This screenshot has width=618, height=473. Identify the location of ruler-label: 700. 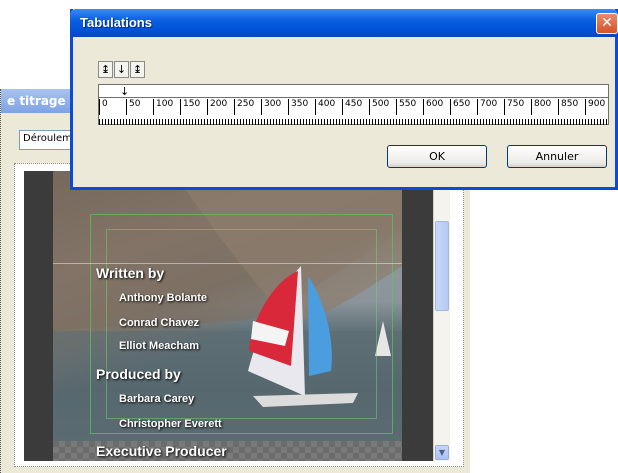
(487, 107).